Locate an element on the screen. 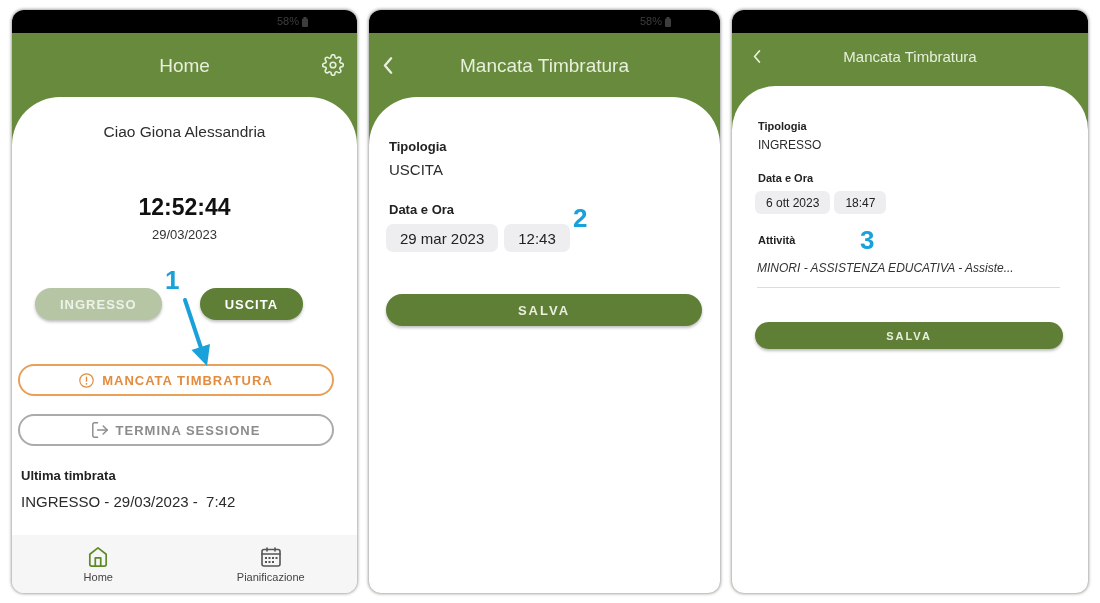 The width and height of the screenshot is (1100, 603). step-number: 2 is located at coordinates (580, 218).